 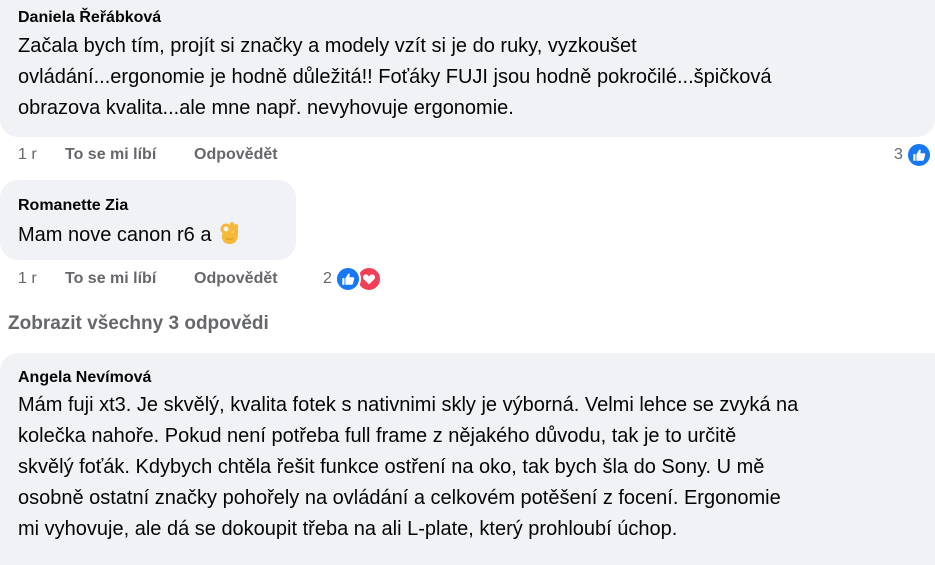 What do you see at coordinates (476, 378) in the screenshot?
I see `comment-author: Angela Nevímová` at bounding box center [476, 378].